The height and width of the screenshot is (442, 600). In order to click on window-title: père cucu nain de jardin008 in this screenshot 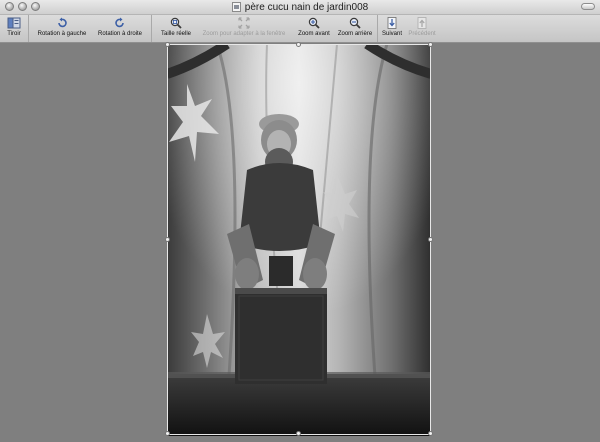, I will do `click(306, 7)`.